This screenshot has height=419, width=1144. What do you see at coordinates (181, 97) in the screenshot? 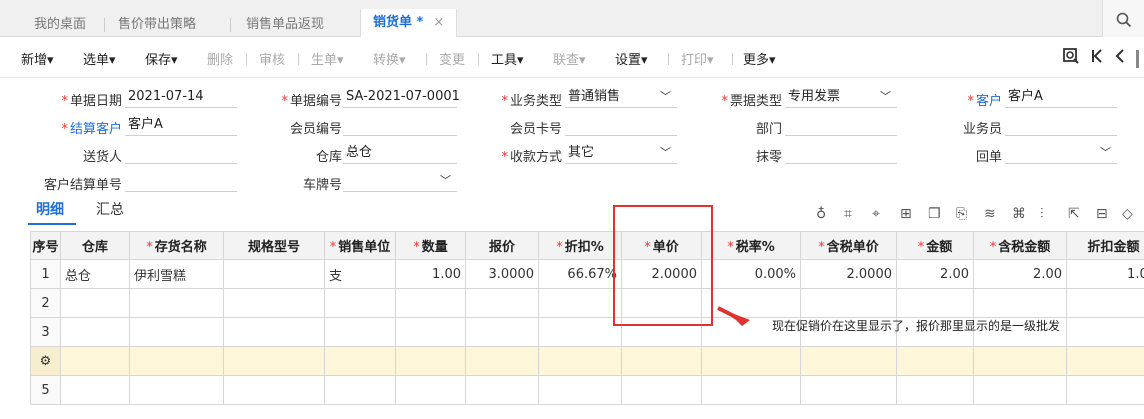
I see `doc-date-field: 2021-07-14` at bounding box center [181, 97].